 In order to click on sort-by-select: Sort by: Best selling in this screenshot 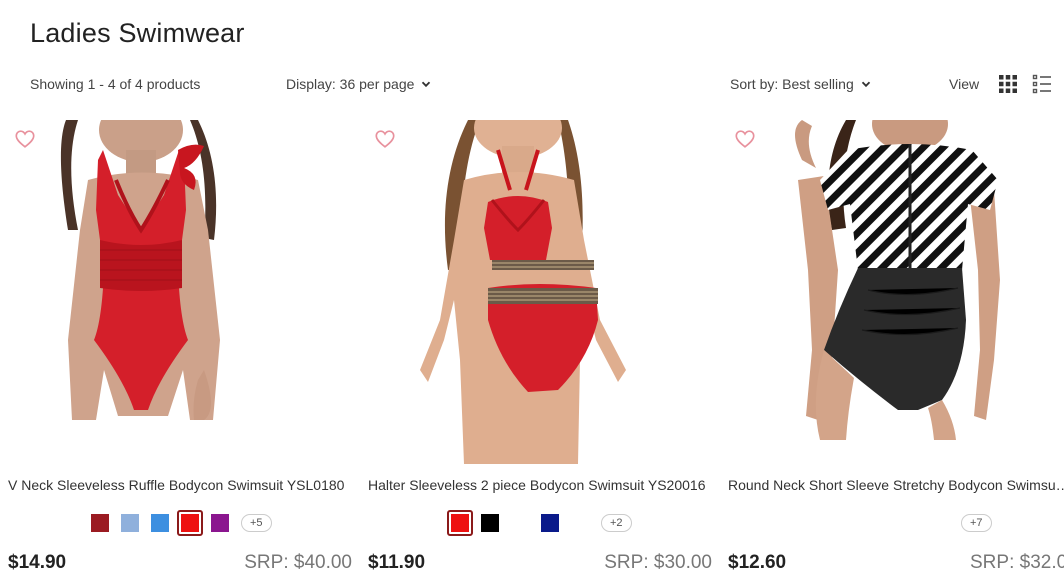, I will do `click(801, 84)`.